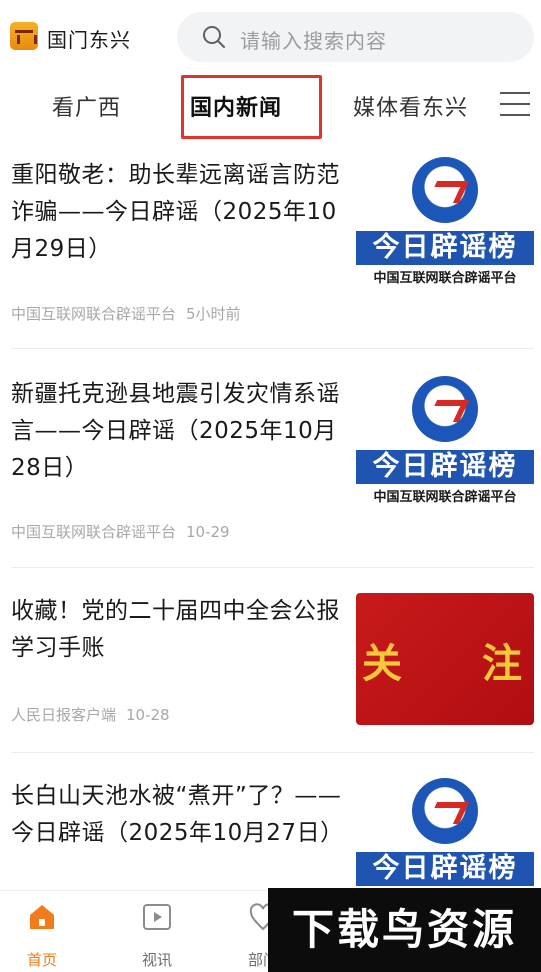 This screenshot has width=541, height=972. I want to click on news-meta: 中国互联网联合辟谣平台 10-29, so click(120, 531).